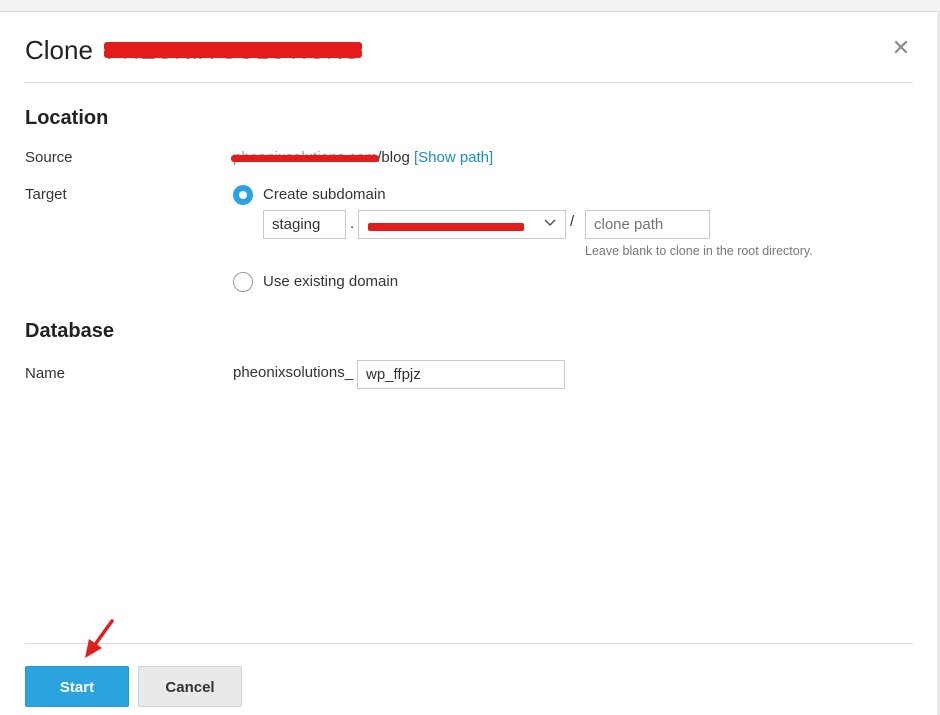 This screenshot has width=940, height=715. I want to click on source-path: /blog, so click(393, 157).